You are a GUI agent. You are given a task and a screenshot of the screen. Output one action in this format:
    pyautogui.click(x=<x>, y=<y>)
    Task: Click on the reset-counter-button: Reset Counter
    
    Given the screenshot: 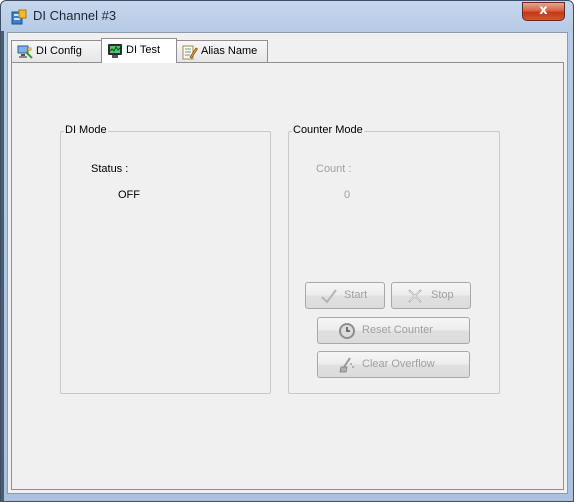 What is the action you would take?
    pyautogui.click(x=393, y=330)
    